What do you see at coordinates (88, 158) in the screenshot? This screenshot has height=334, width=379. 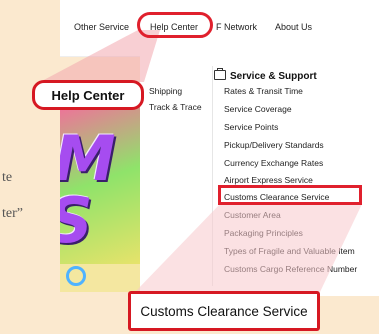 I see `banner-graphic: M` at bounding box center [88, 158].